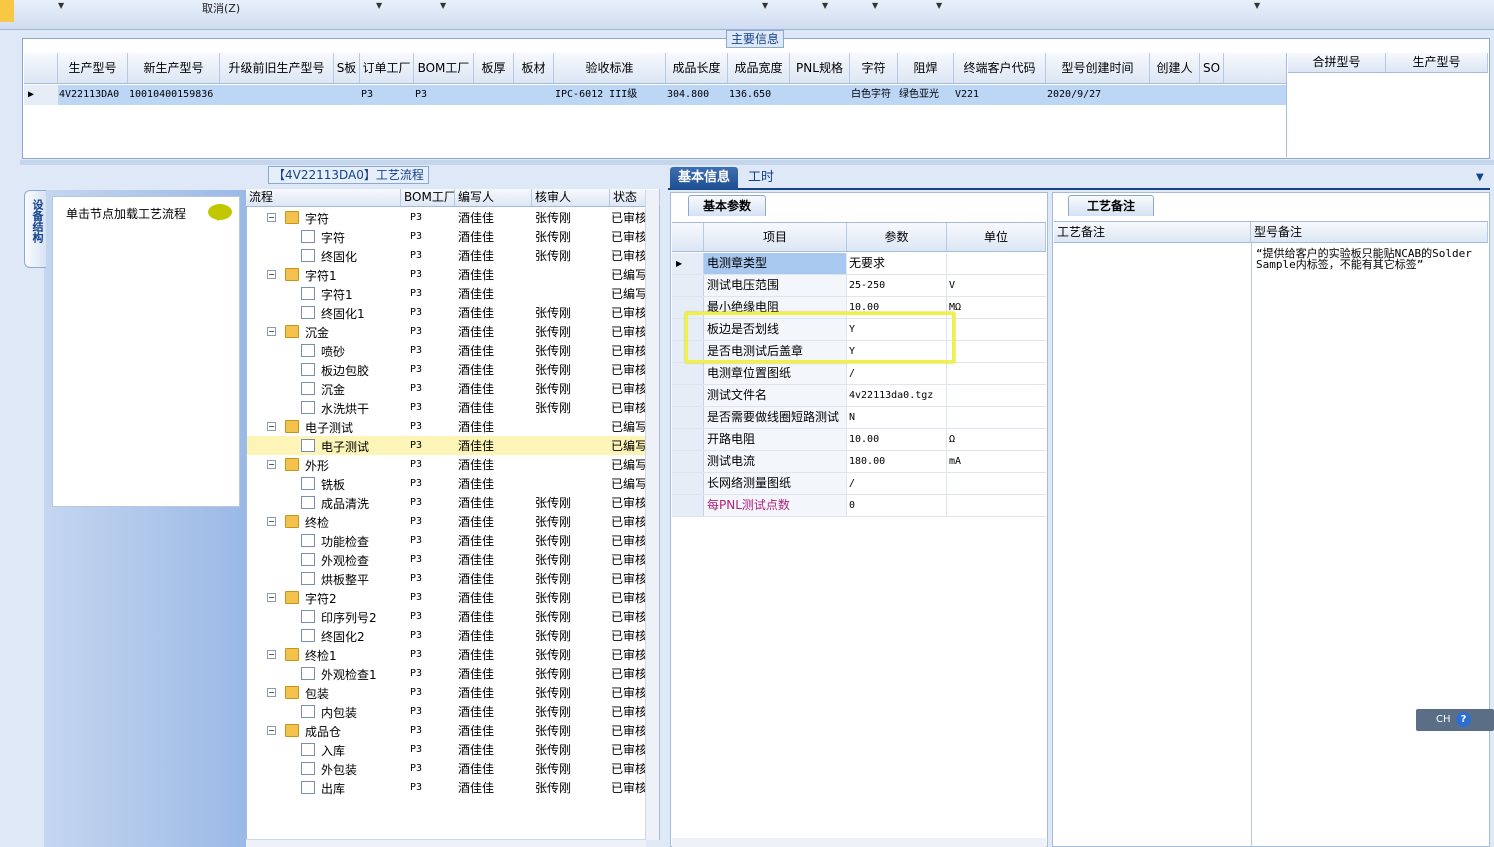  I want to click on param-row: 测试文件名 4v22113da0.tgz, so click(859, 396).